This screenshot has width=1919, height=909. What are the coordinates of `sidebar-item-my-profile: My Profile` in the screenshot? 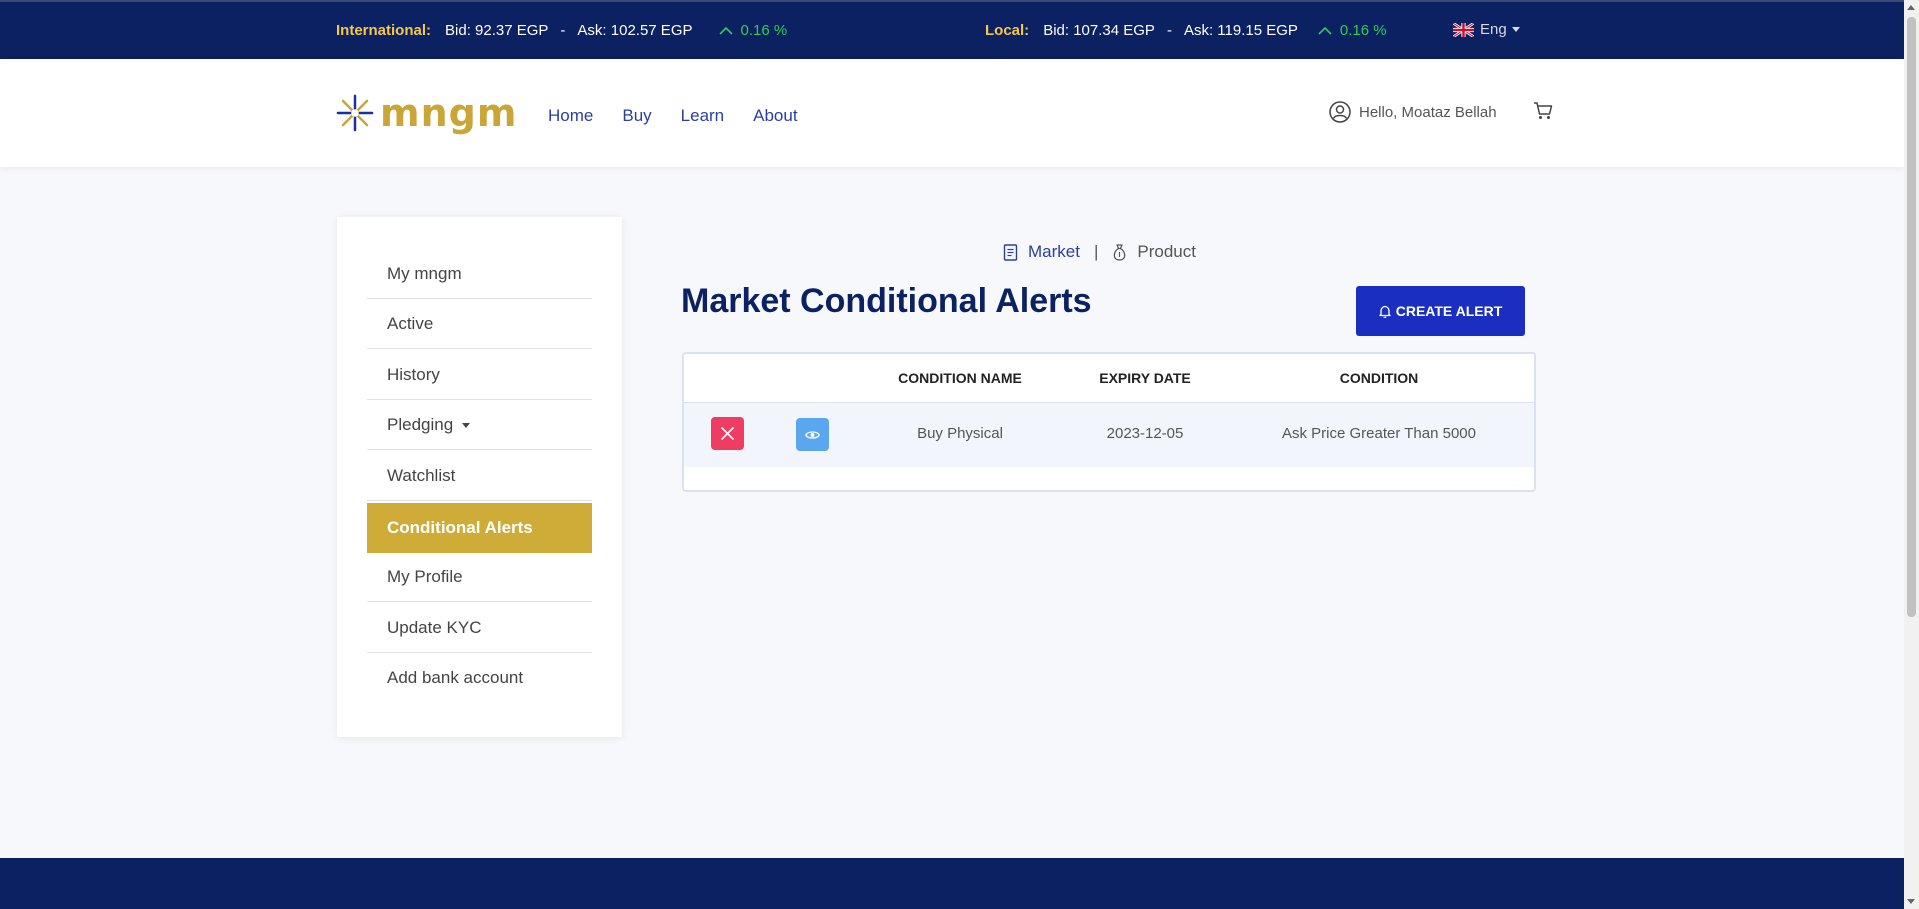 It's located at (479, 577).